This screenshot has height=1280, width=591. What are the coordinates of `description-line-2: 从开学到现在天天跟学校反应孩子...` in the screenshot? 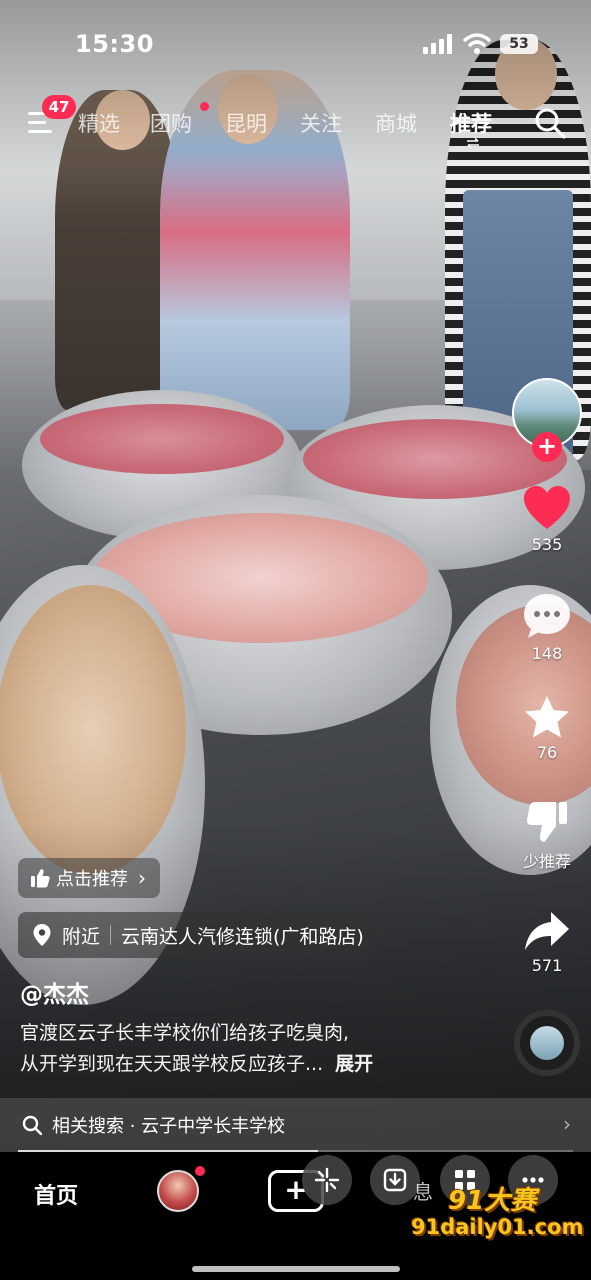 It's located at (172, 1064).